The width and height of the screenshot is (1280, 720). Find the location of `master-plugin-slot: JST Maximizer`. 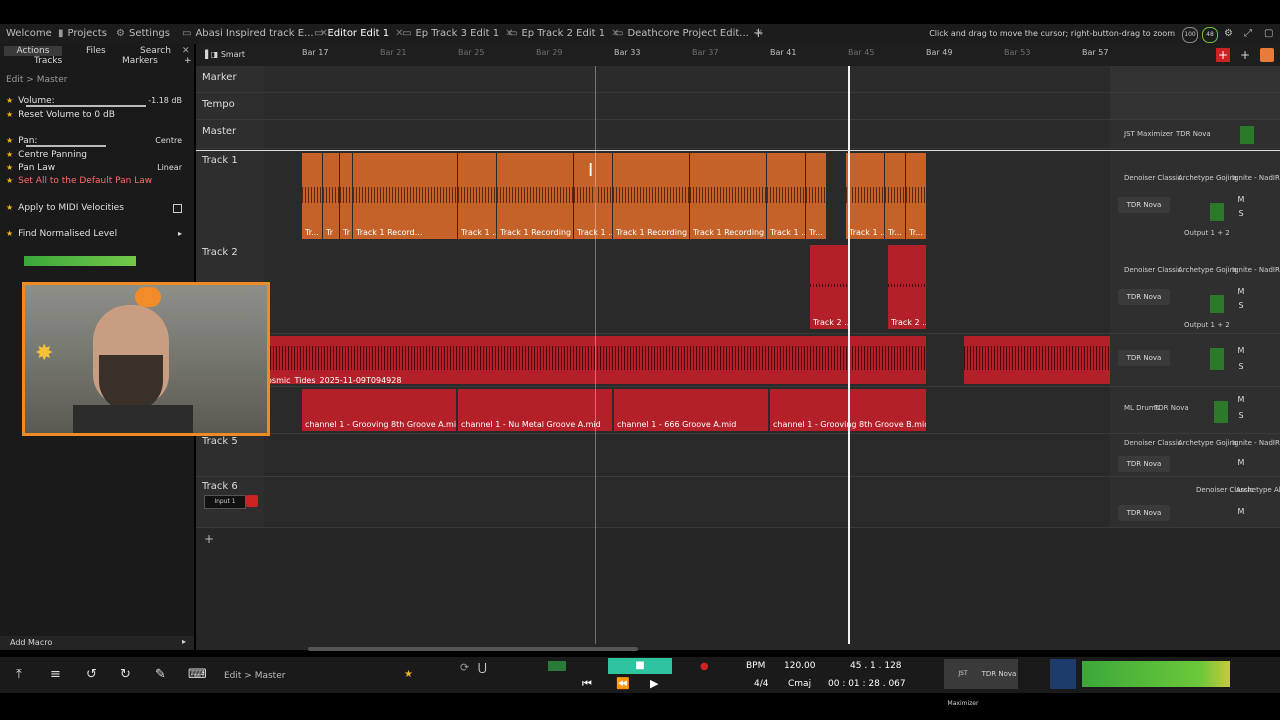

master-plugin-slot: JST Maximizer is located at coordinates (963, 683).